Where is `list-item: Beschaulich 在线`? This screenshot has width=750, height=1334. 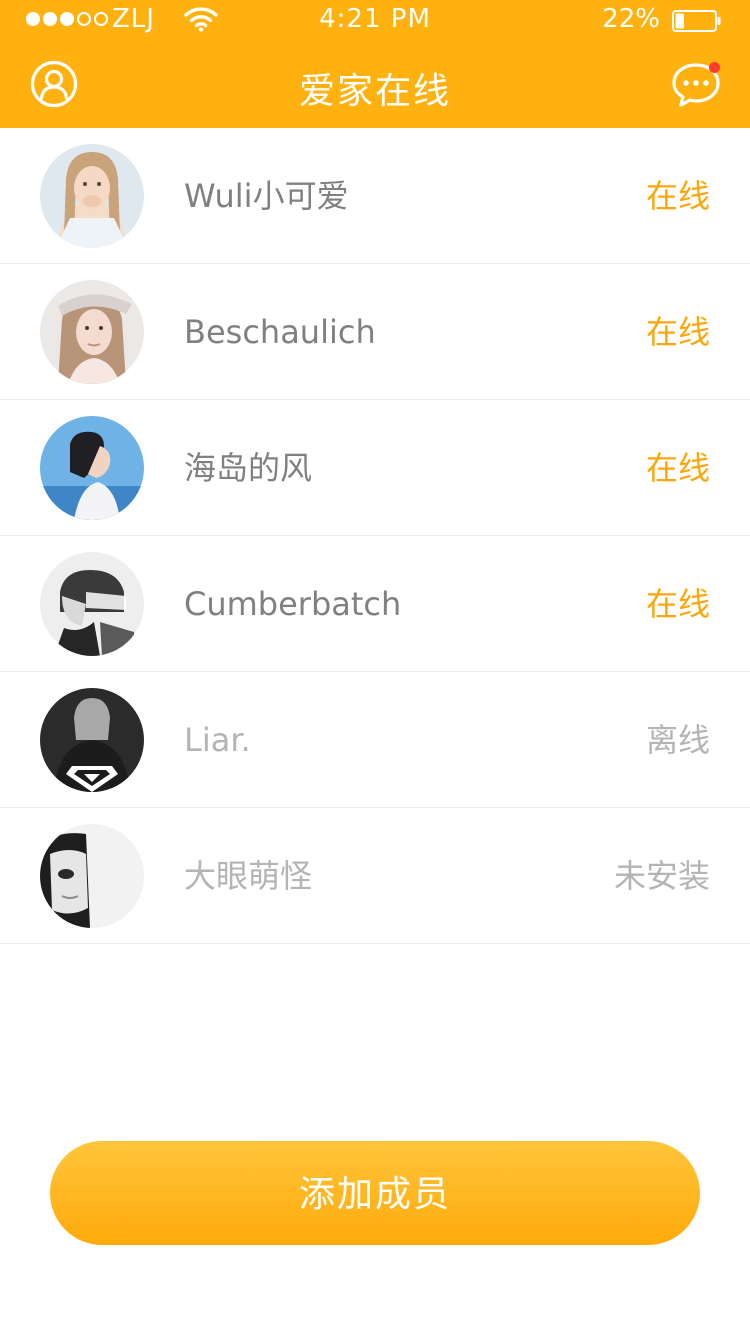 list-item: Beschaulich 在线 is located at coordinates (375, 332).